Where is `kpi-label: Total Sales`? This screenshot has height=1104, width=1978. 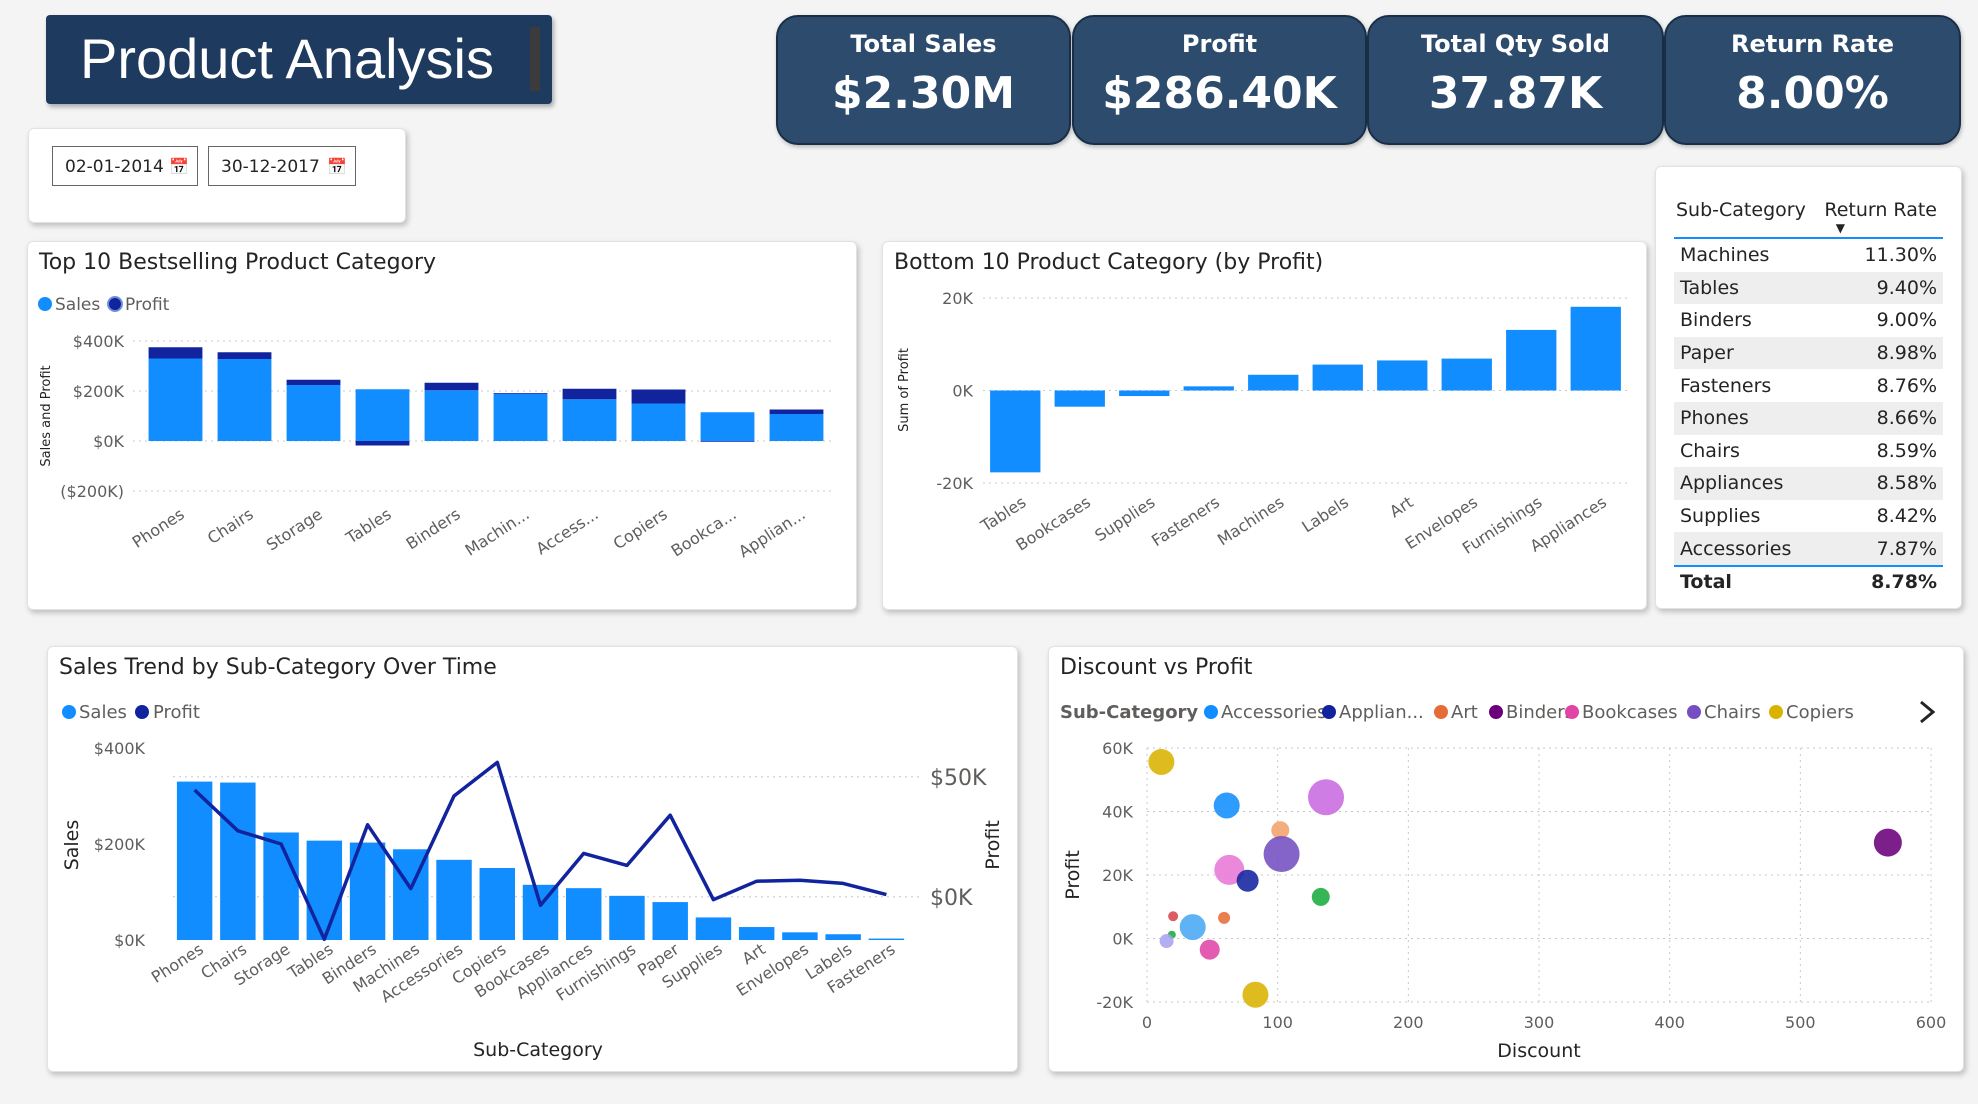
kpi-label: Total Sales is located at coordinates (923, 44).